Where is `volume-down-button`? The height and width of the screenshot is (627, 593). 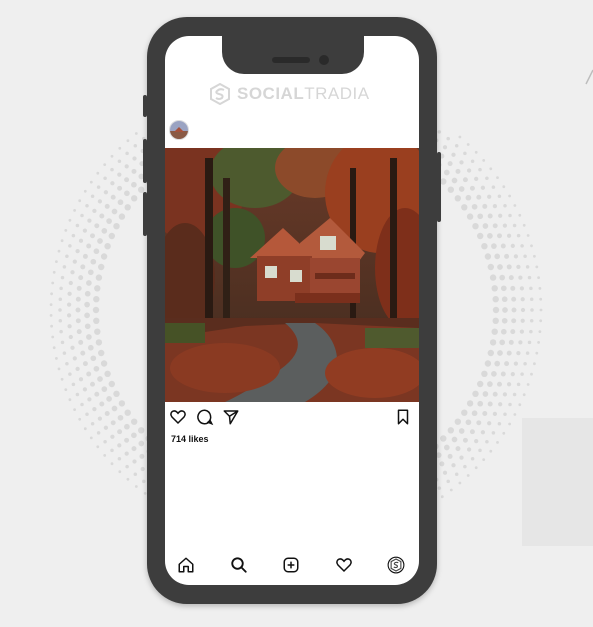 volume-down-button is located at coordinates (145, 214).